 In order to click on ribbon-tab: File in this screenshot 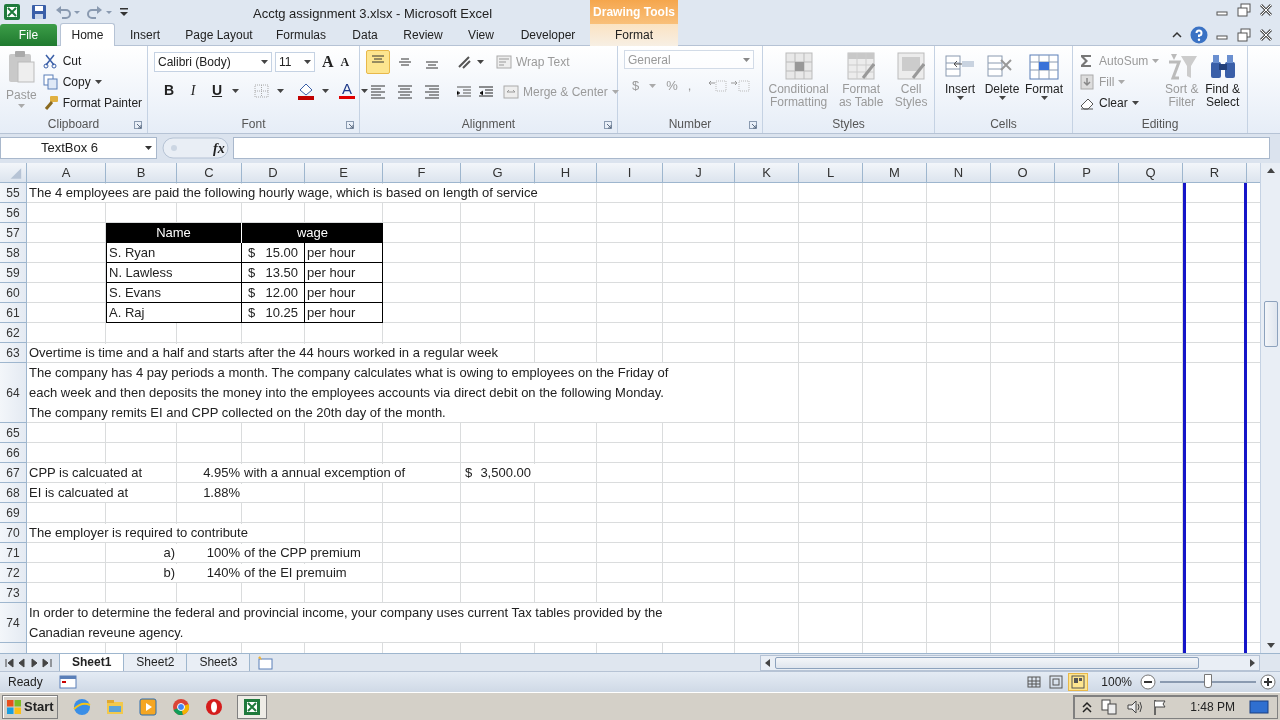, I will do `click(28, 35)`.